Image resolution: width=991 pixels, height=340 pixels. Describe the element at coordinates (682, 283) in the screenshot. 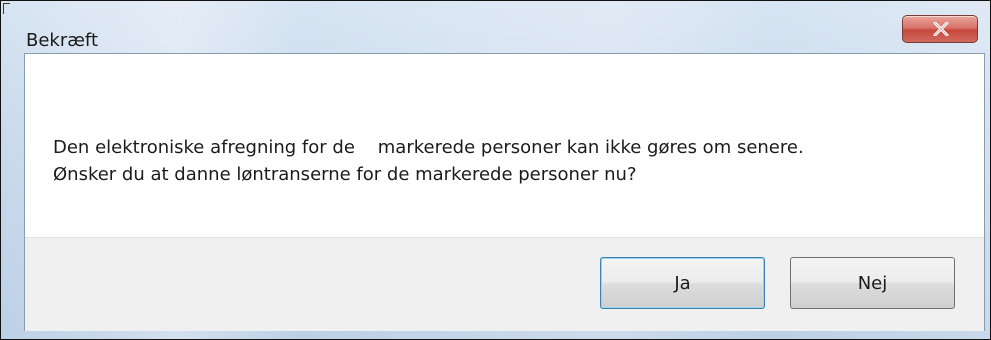

I see `yes-button: Ja` at that location.